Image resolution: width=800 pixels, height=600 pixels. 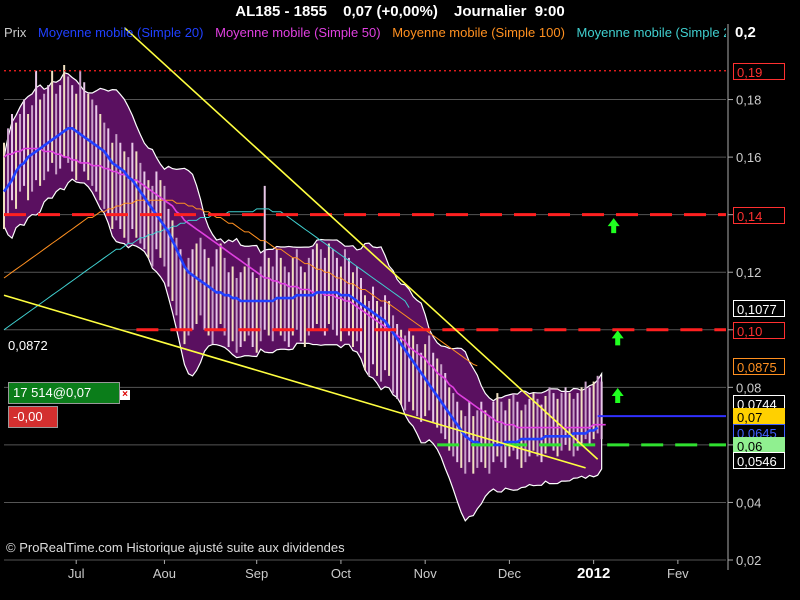 I want to click on x-tick-label-0: Jul, so click(x=76, y=573).